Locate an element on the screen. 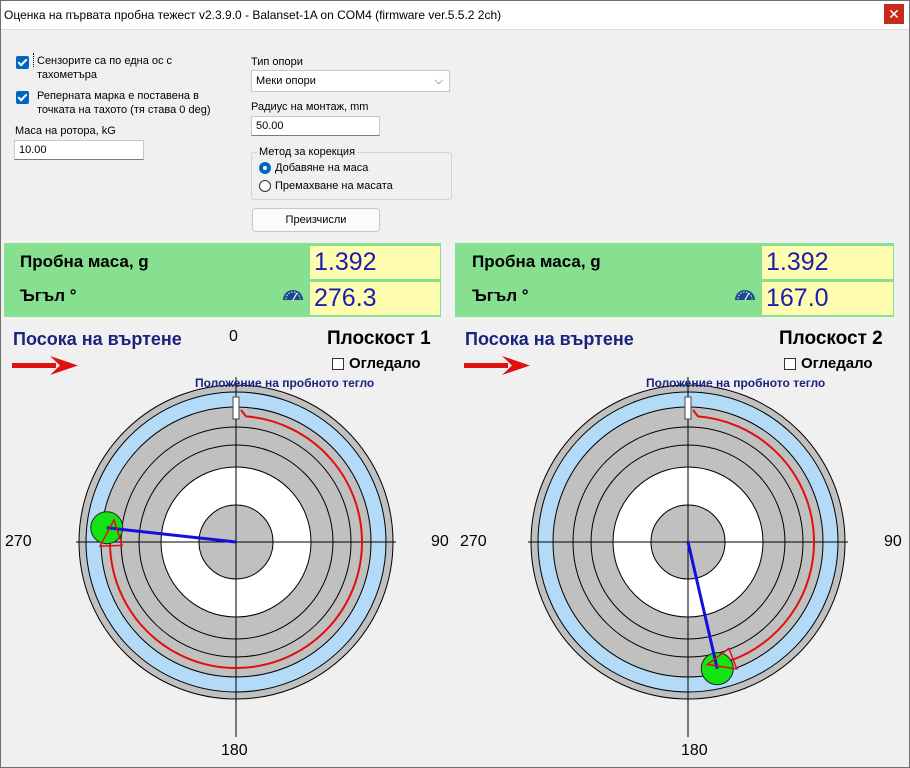 The height and width of the screenshot is (768, 910). zero-mark is located at coordinates (688, 408).